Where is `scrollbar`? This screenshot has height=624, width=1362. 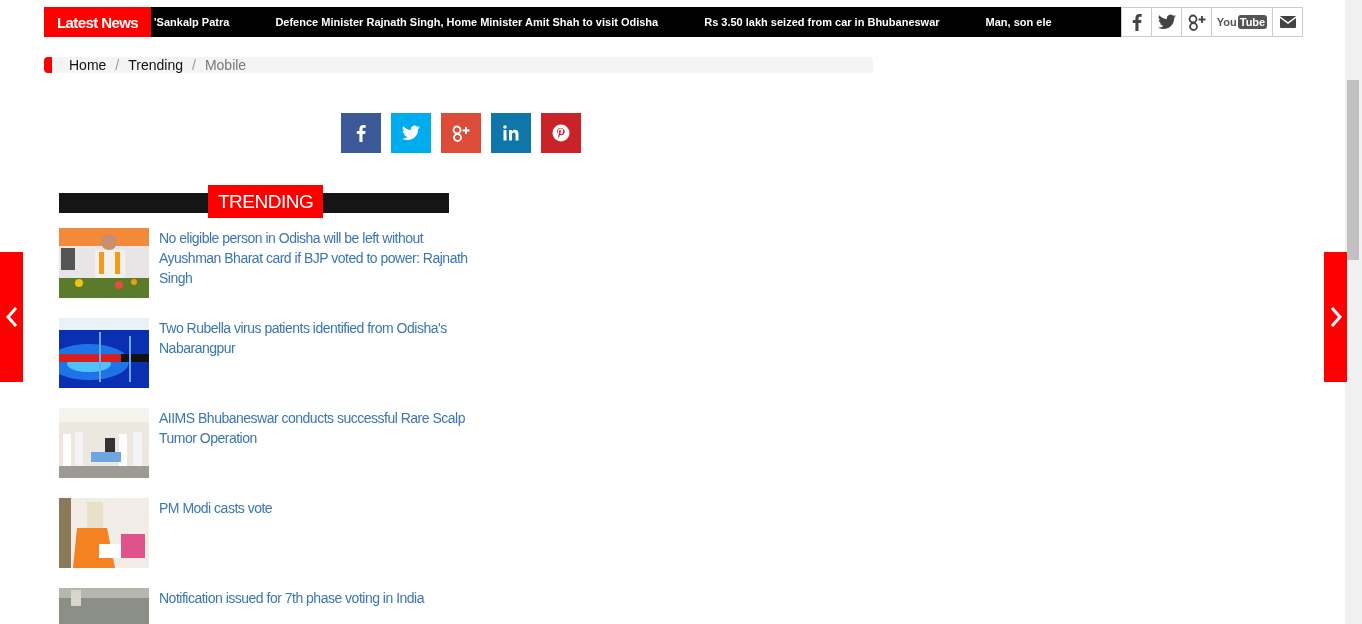
scrollbar is located at coordinates (1353, 312).